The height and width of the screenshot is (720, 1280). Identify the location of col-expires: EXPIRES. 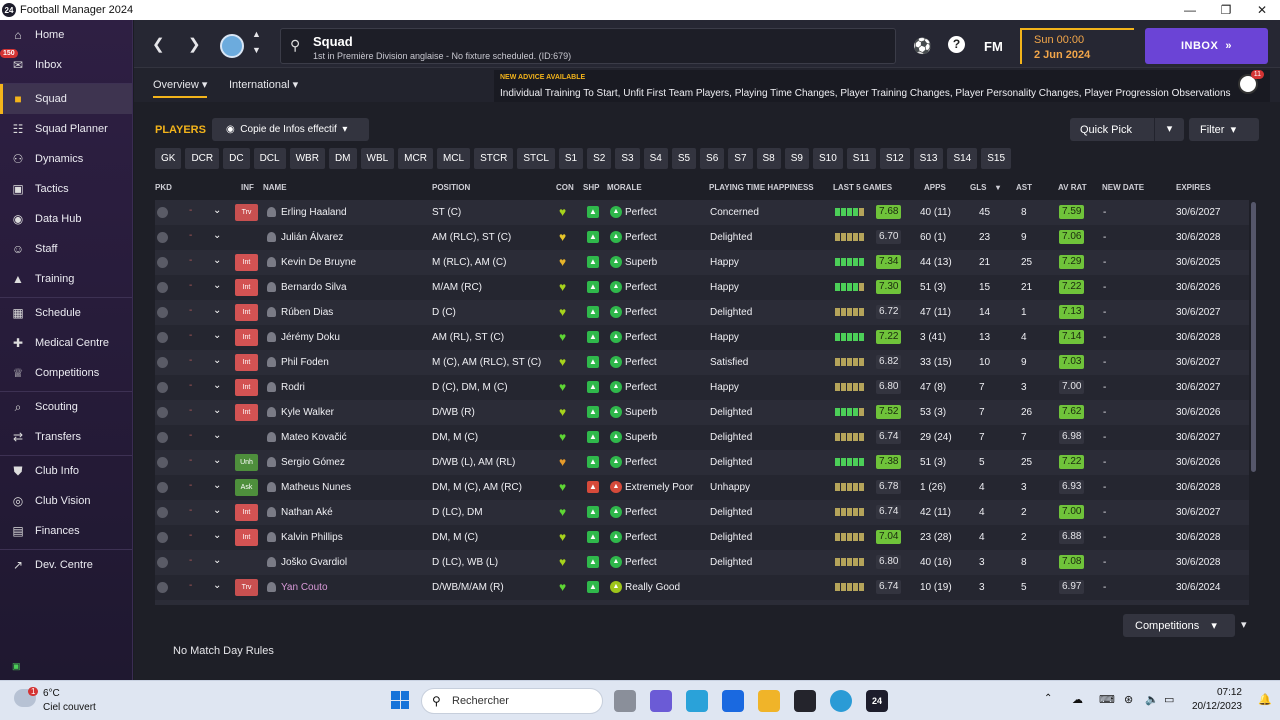
(1193, 187).